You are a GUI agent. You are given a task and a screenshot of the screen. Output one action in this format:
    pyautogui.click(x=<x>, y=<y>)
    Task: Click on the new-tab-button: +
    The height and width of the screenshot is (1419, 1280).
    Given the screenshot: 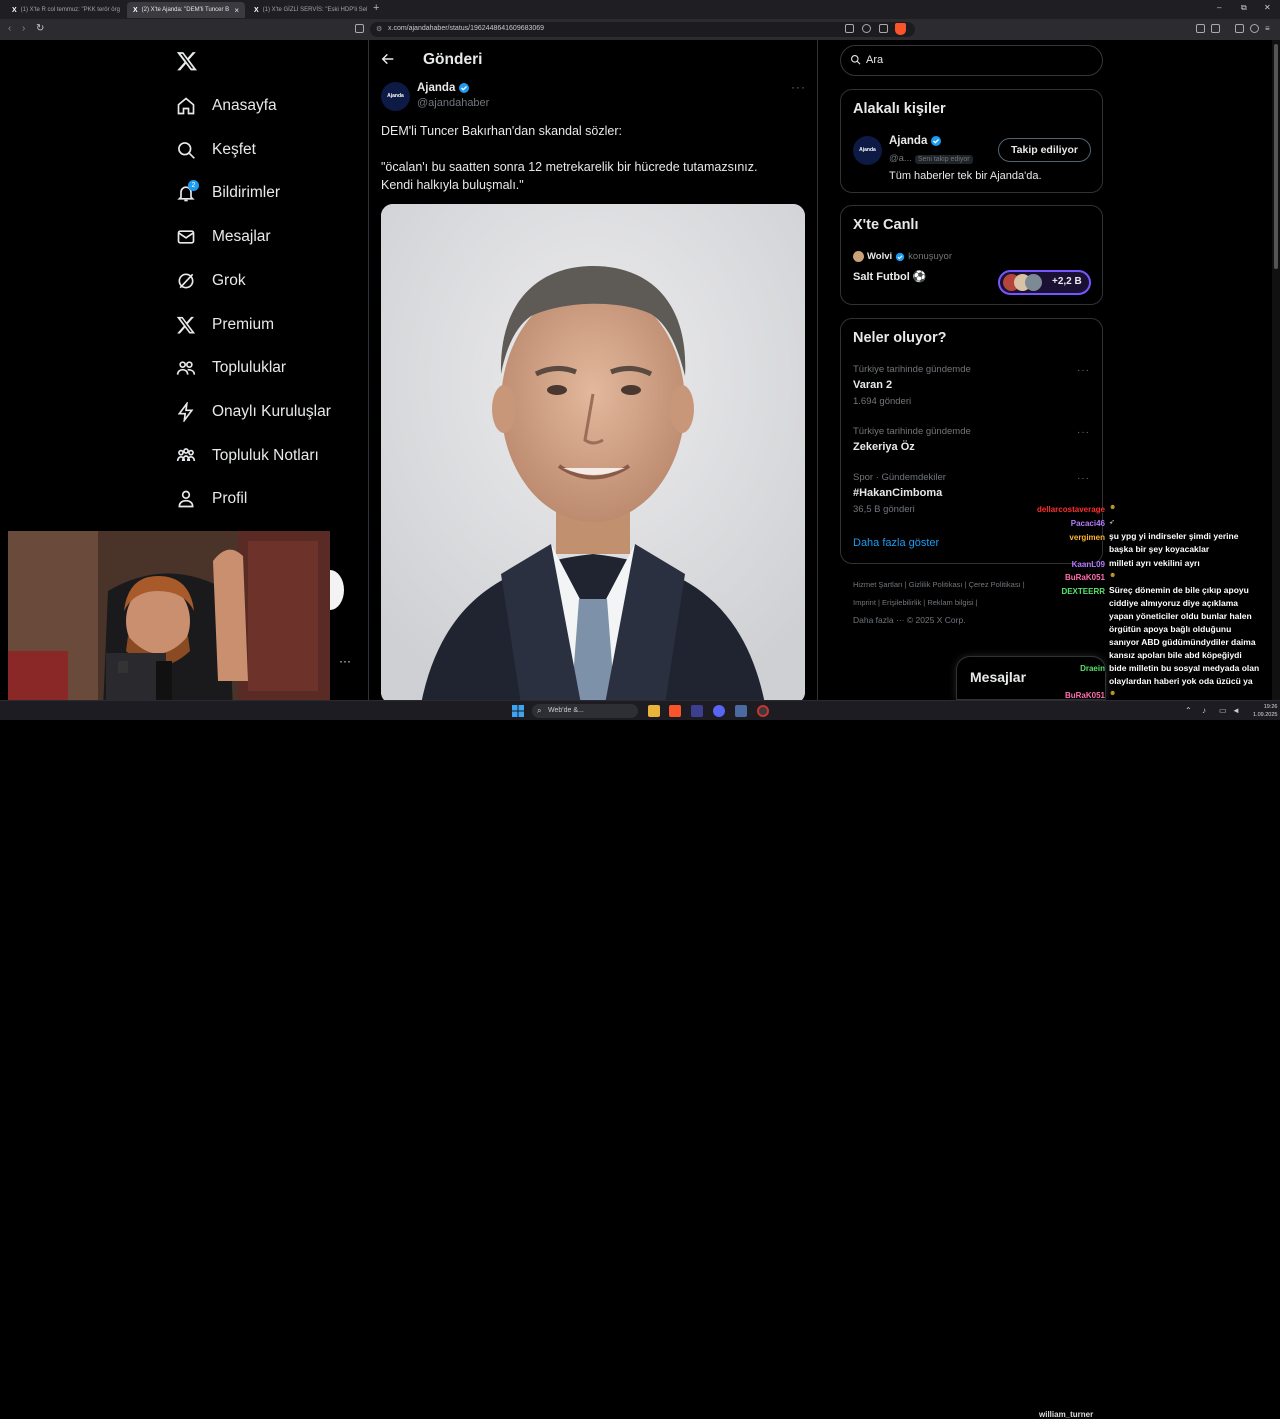 What is the action you would take?
    pyautogui.click(x=376, y=8)
    